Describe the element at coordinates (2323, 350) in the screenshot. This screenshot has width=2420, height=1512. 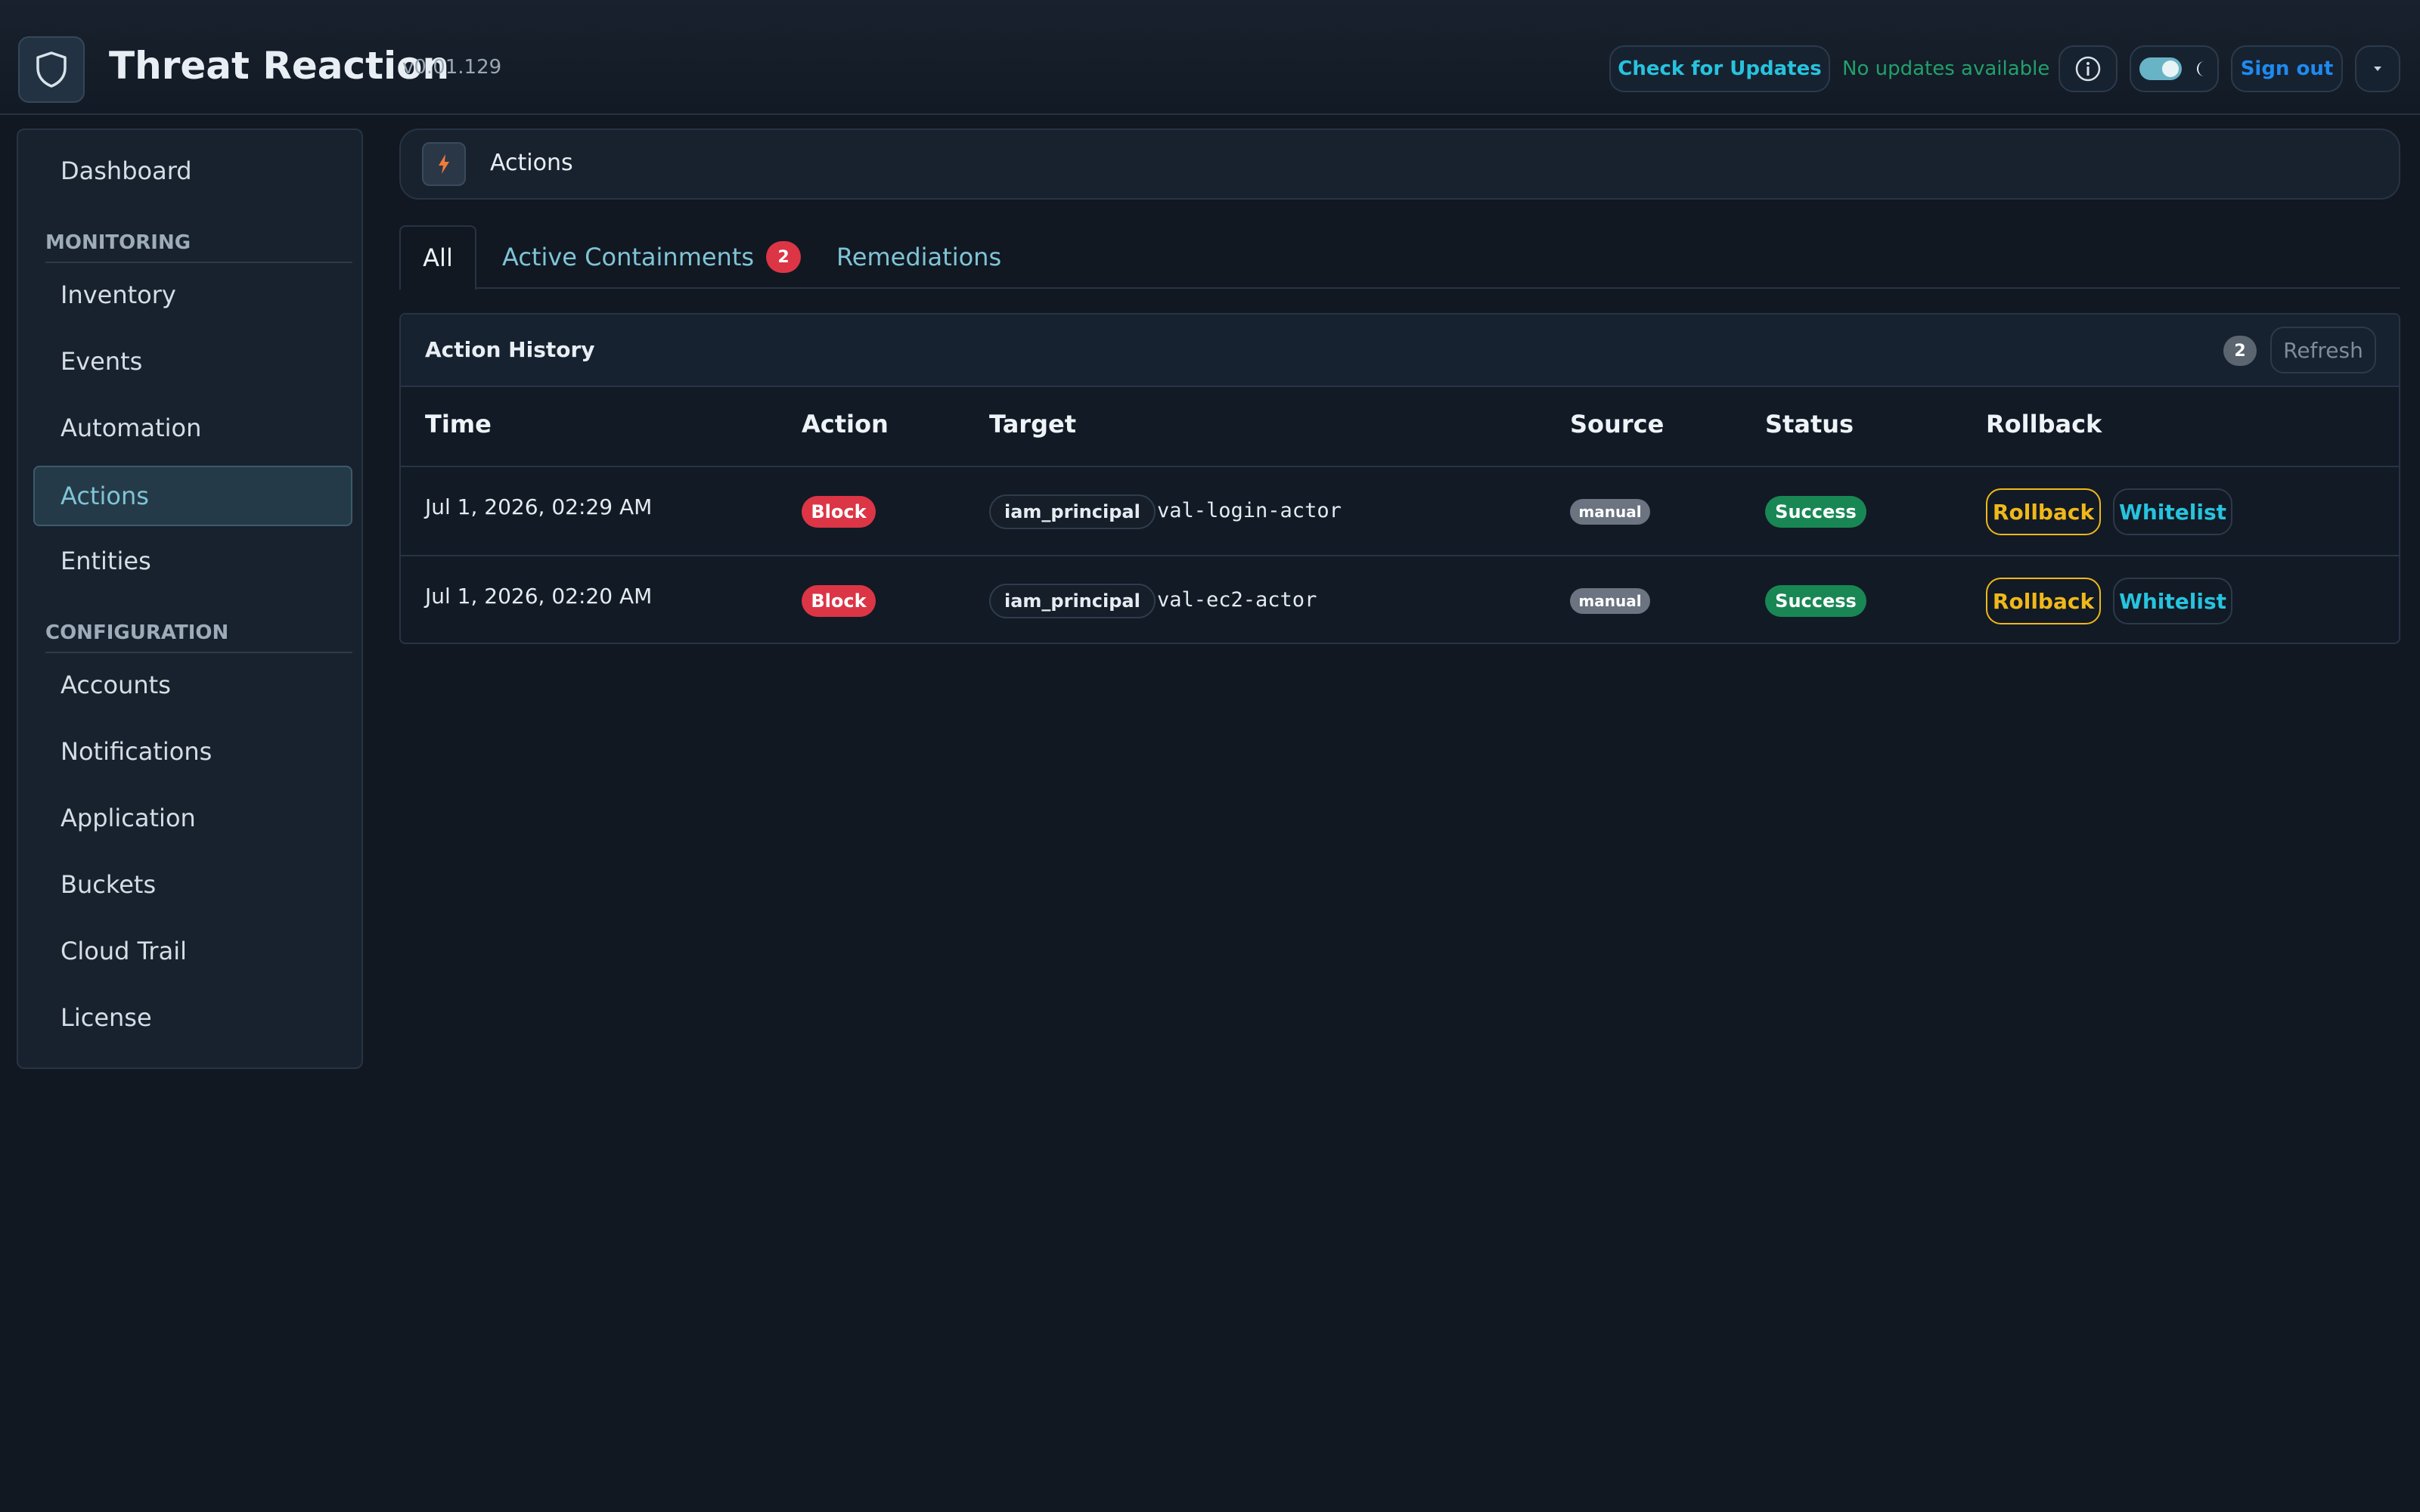
I see `refresh-button: Refresh` at that location.